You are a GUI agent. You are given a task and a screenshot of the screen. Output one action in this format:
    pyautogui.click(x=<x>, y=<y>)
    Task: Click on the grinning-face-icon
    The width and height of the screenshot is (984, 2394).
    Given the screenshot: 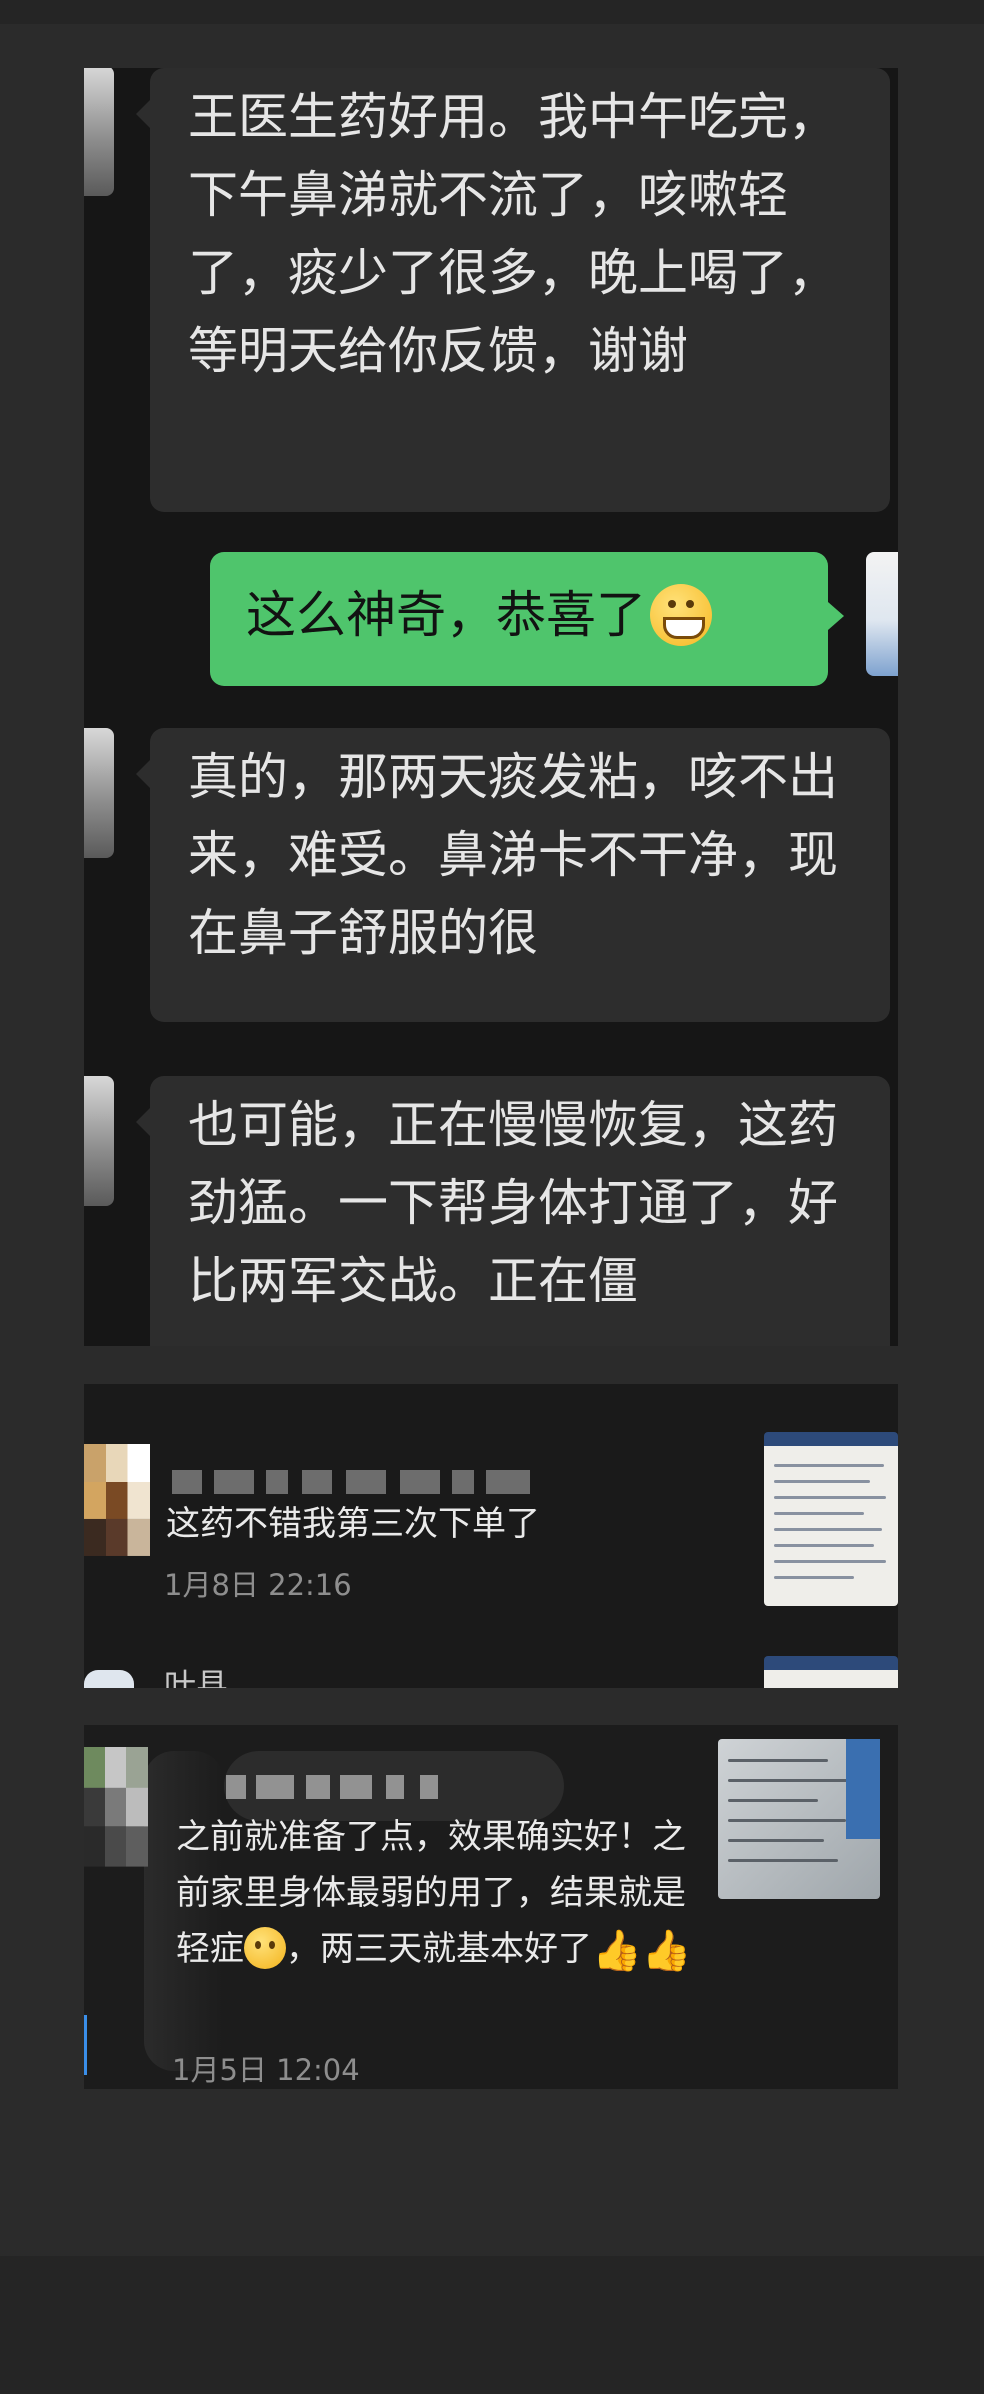 What is the action you would take?
    pyautogui.click(x=681, y=614)
    